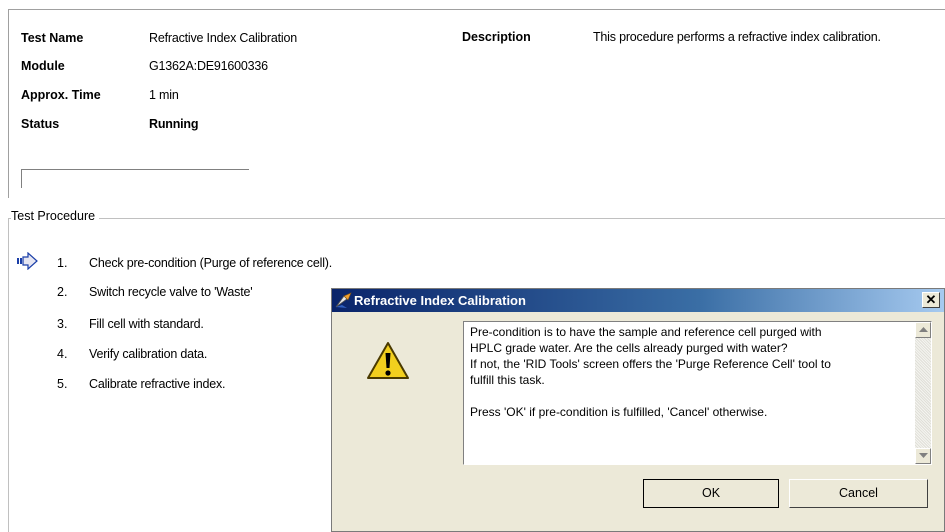  I want to click on warning-icon, so click(388, 360).